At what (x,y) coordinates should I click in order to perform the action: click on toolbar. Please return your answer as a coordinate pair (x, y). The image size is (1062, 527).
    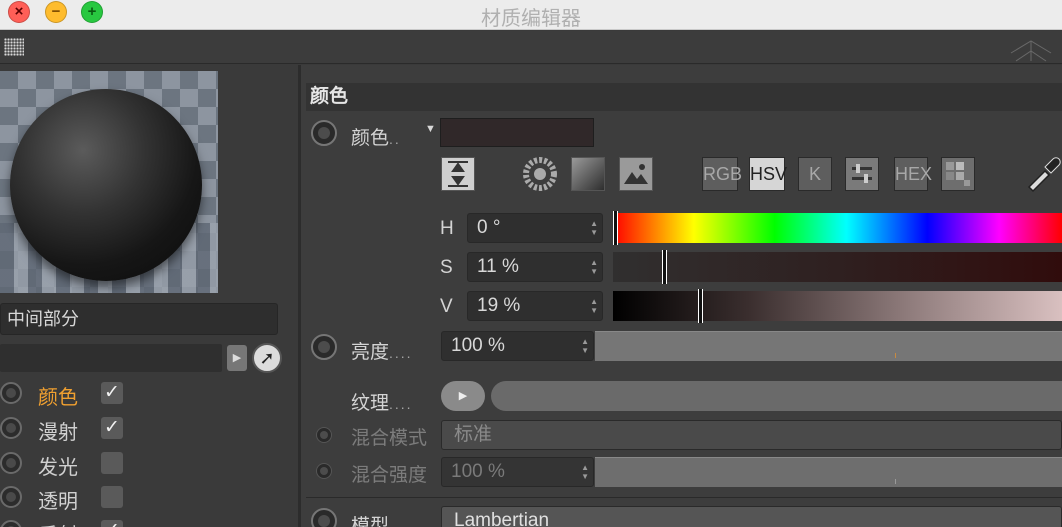
    Looking at the image, I should click on (531, 47).